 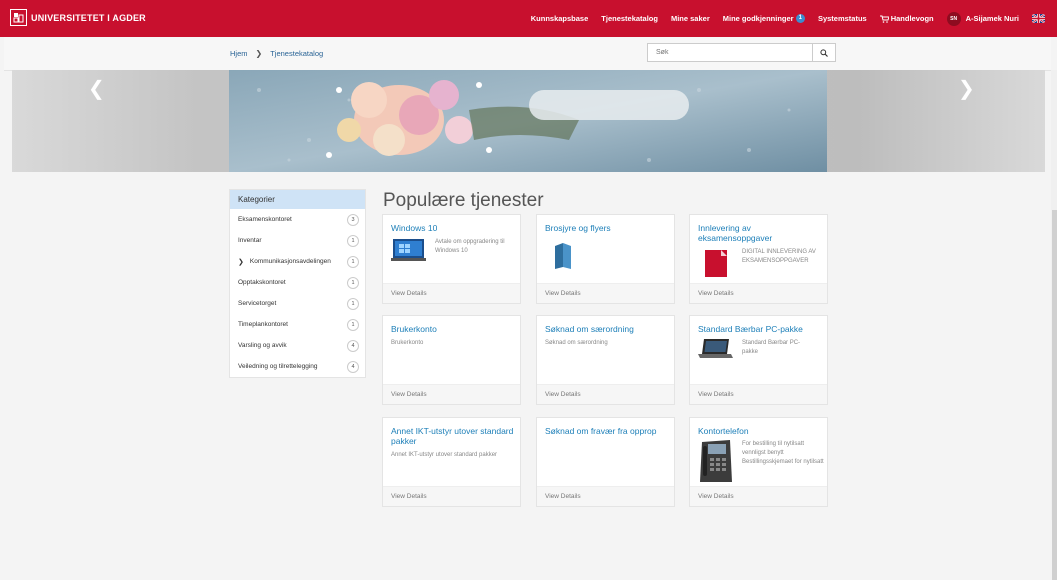 What do you see at coordinates (297, 345) in the screenshot?
I see `sidebar-item-reporting: Varsling og avvik 4` at bounding box center [297, 345].